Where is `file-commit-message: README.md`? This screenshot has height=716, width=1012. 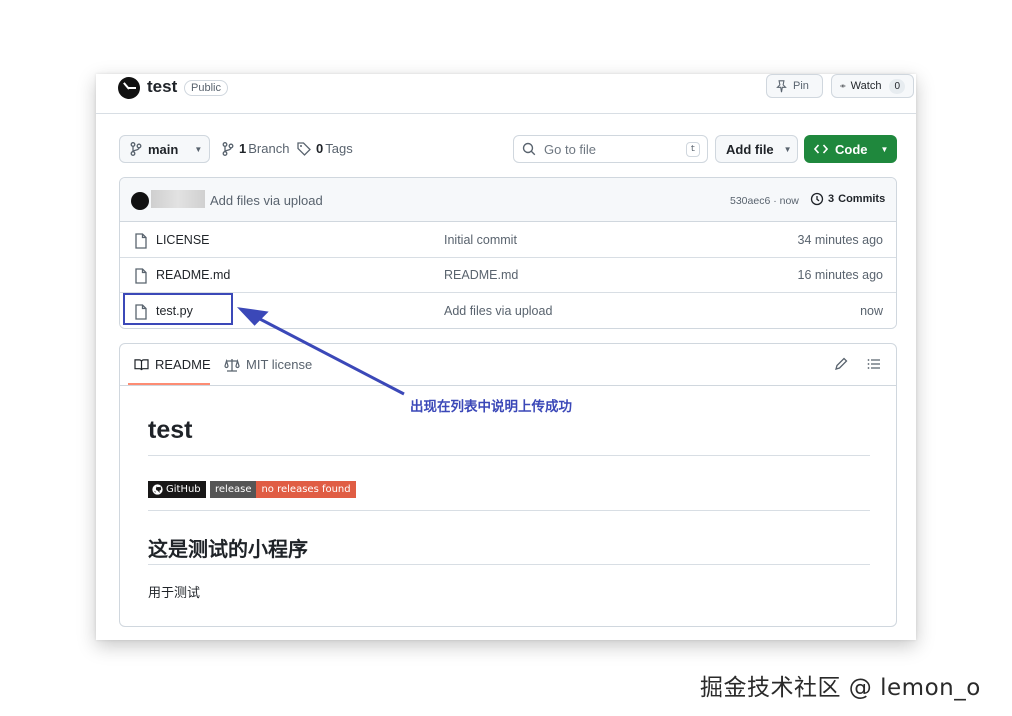
file-commit-message: README.md is located at coordinates (481, 275).